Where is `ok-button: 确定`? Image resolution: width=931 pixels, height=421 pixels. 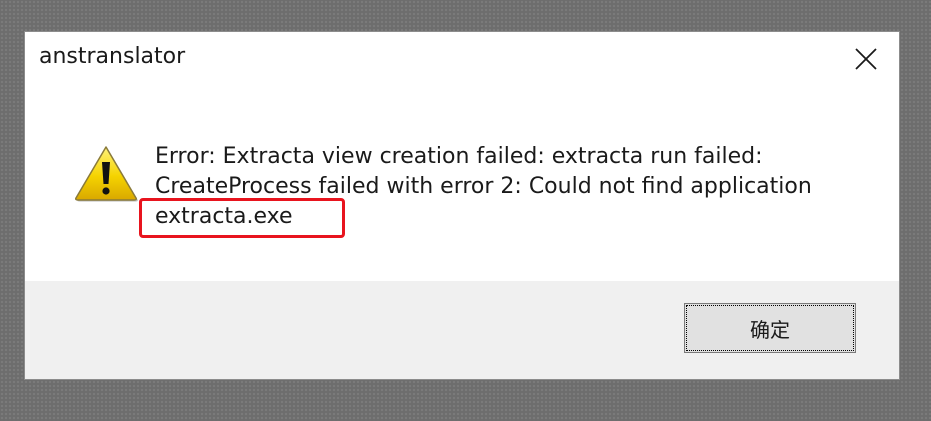 ok-button: 确定 is located at coordinates (770, 328).